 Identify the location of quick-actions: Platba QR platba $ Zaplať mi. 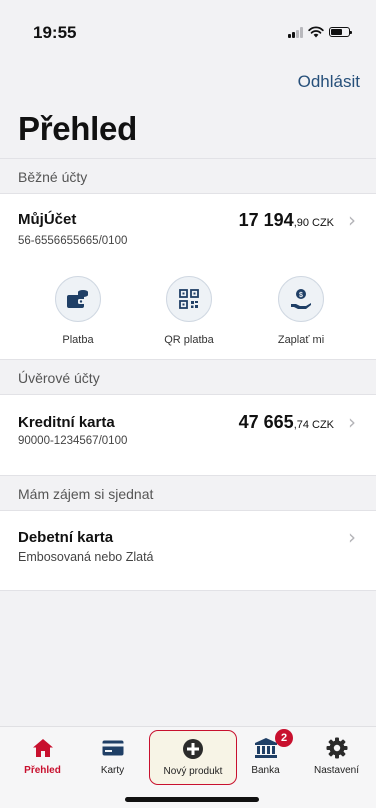
(188, 322).